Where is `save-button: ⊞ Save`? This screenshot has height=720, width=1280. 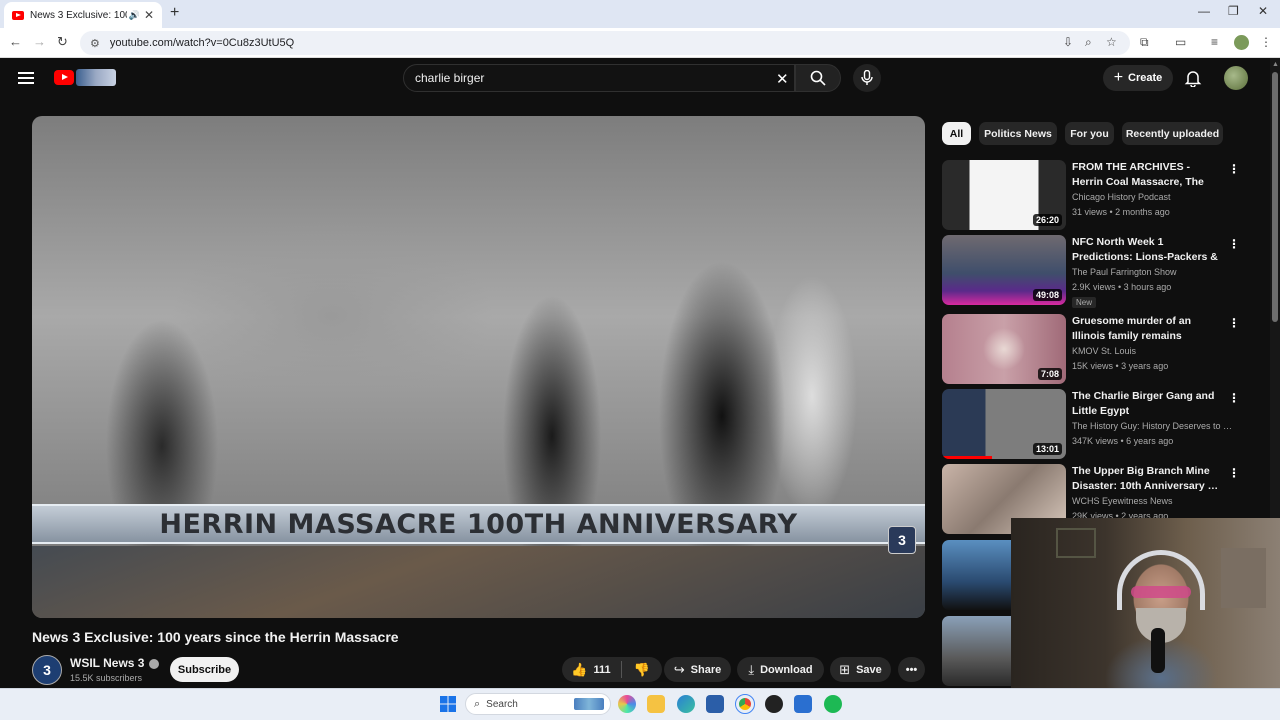 save-button: ⊞ Save is located at coordinates (860, 669).